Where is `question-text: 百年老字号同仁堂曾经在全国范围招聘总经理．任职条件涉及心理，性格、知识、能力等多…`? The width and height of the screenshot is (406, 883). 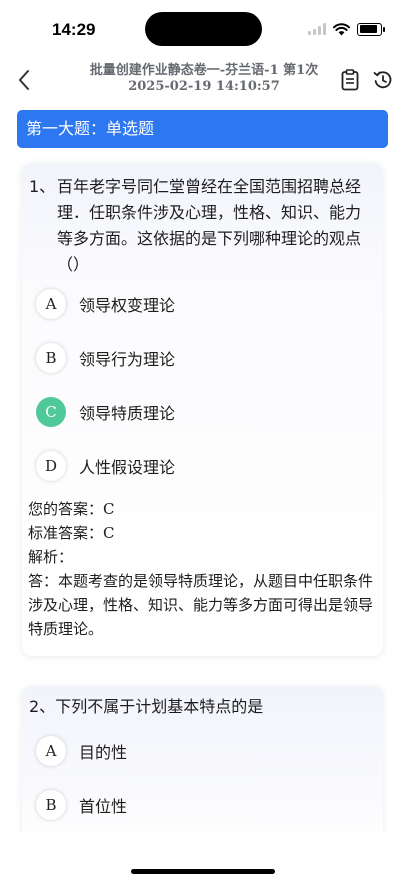 question-text: 百年老字号同仁堂曾经在全国范围招聘总经理．任职条件涉及心理，性格、知识、能力等多… is located at coordinates (209, 225).